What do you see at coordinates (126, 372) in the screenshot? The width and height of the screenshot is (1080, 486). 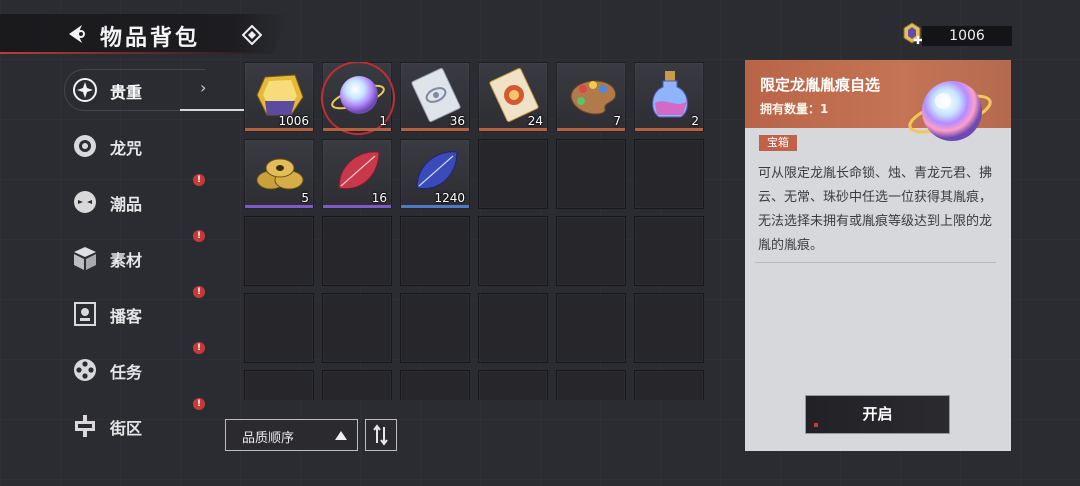 I see `sidebar-item-label: 任务` at bounding box center [126, 372].